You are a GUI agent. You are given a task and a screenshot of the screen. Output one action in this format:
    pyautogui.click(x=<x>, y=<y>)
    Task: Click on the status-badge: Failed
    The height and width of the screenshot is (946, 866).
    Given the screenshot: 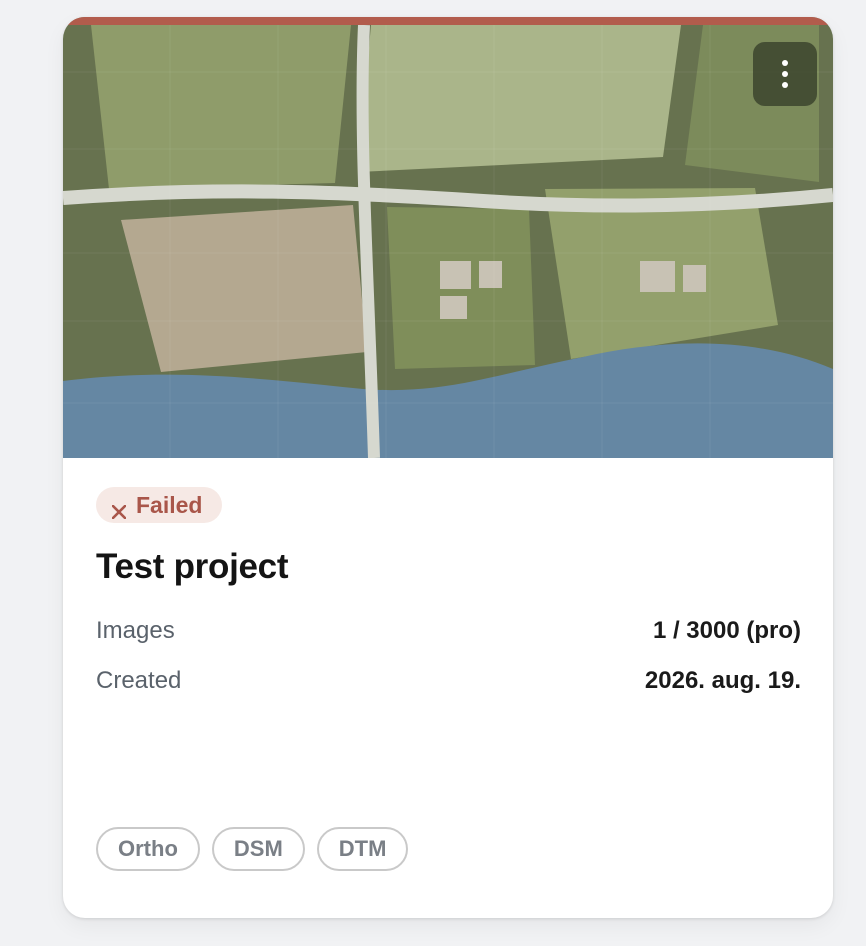 What is the action you would take?
    pyautogui.click(x=159, y=505)
    